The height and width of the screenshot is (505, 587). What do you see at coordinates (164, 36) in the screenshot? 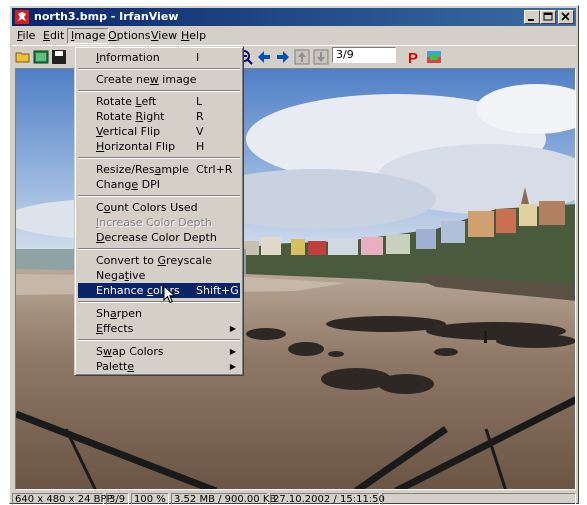
I see `menu-view: View` at bounding box center [164, 36].